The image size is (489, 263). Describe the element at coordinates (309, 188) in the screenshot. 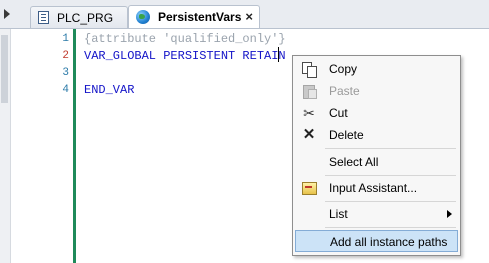

I see `input-assistant-icon` at that location.